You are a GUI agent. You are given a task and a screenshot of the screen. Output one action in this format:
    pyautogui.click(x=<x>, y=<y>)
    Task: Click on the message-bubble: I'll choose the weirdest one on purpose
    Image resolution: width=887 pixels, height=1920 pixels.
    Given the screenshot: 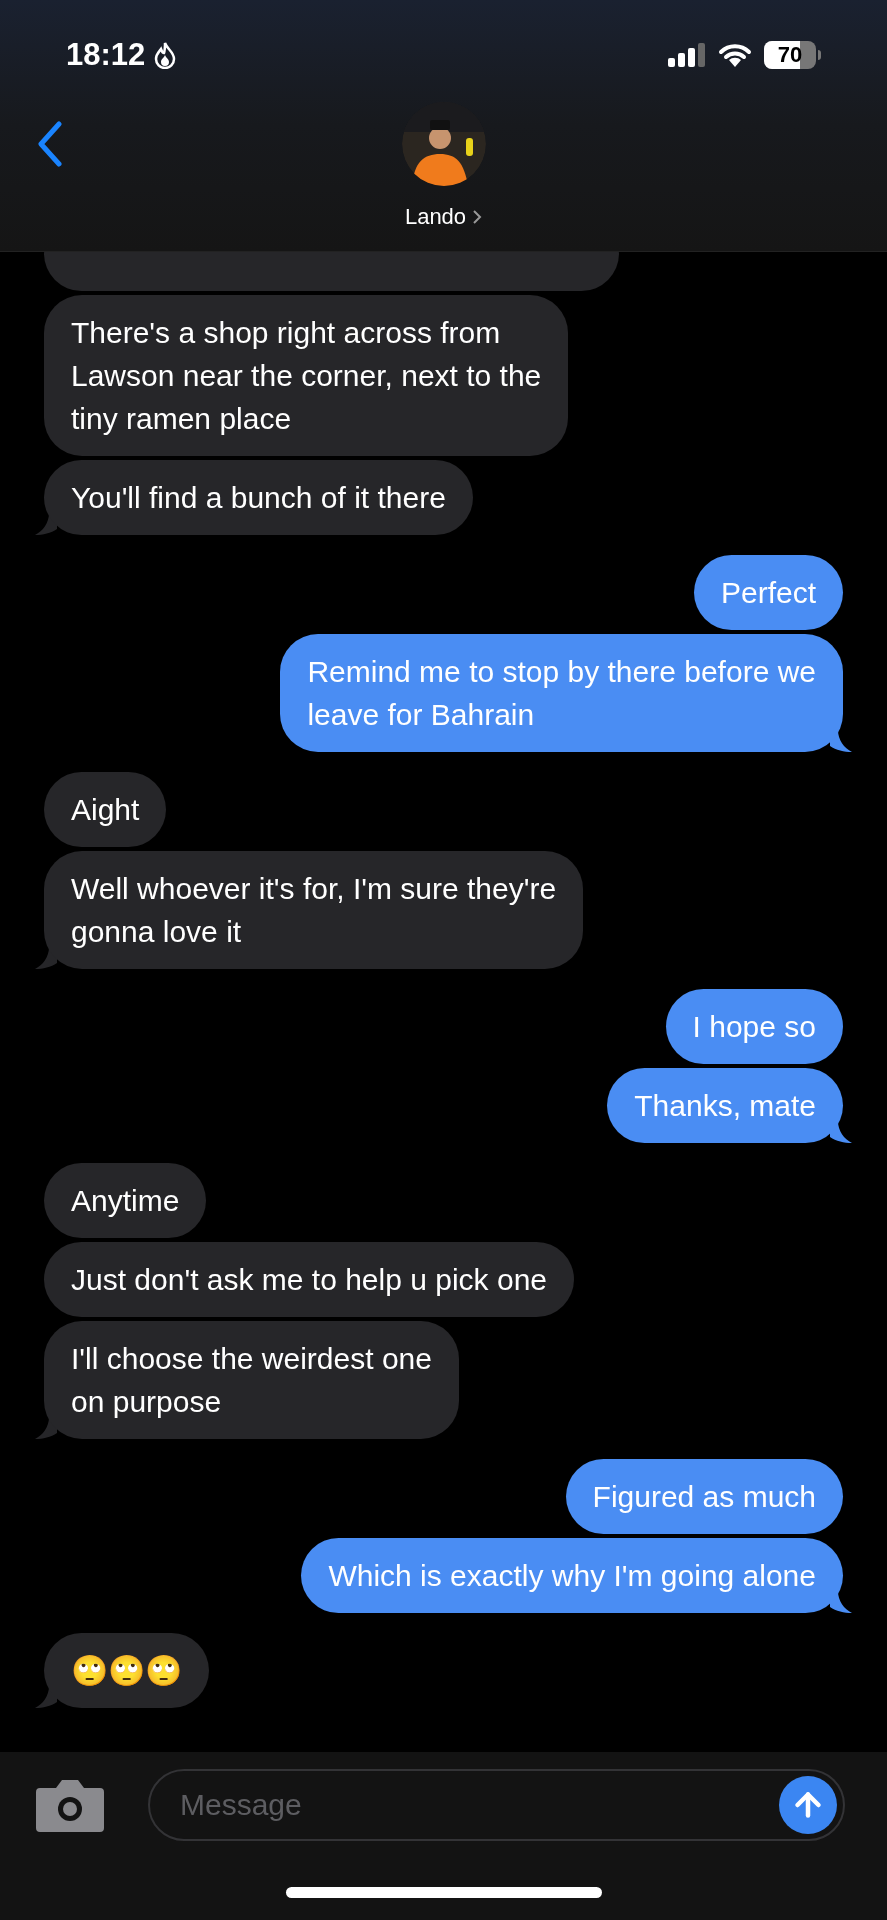 What is the action you would take?
    pyautogui.click(x=251, y=1380)
    